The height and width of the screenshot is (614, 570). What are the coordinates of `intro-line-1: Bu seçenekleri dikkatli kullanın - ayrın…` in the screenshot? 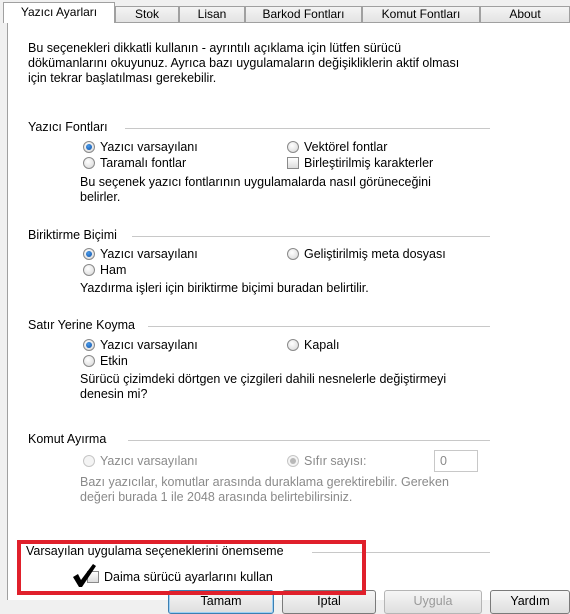 It's located at (215, 48).